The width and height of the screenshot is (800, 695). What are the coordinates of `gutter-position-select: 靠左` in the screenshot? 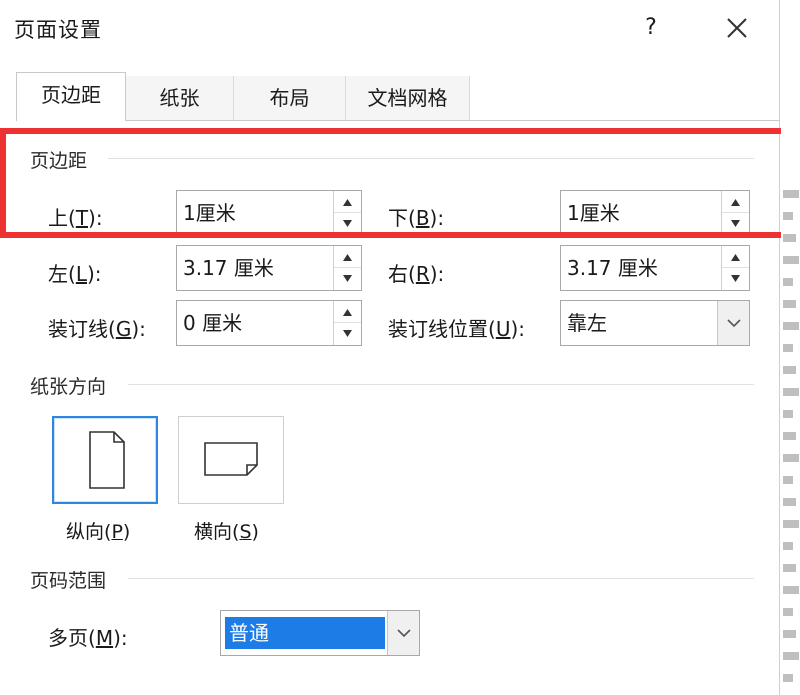 It's located at (655, 323).